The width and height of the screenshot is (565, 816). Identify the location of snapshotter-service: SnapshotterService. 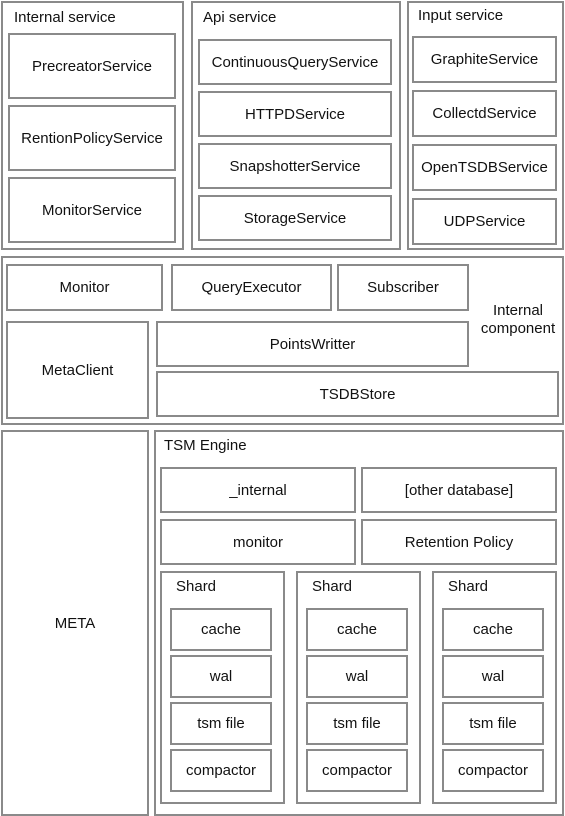
(295, 166).